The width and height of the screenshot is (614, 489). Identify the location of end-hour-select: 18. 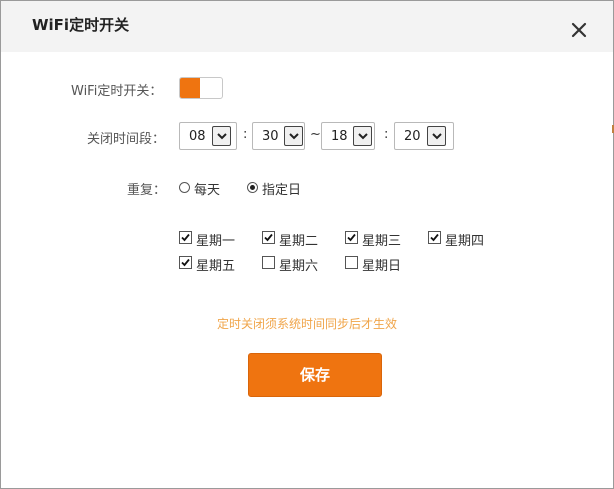
(348, 136).